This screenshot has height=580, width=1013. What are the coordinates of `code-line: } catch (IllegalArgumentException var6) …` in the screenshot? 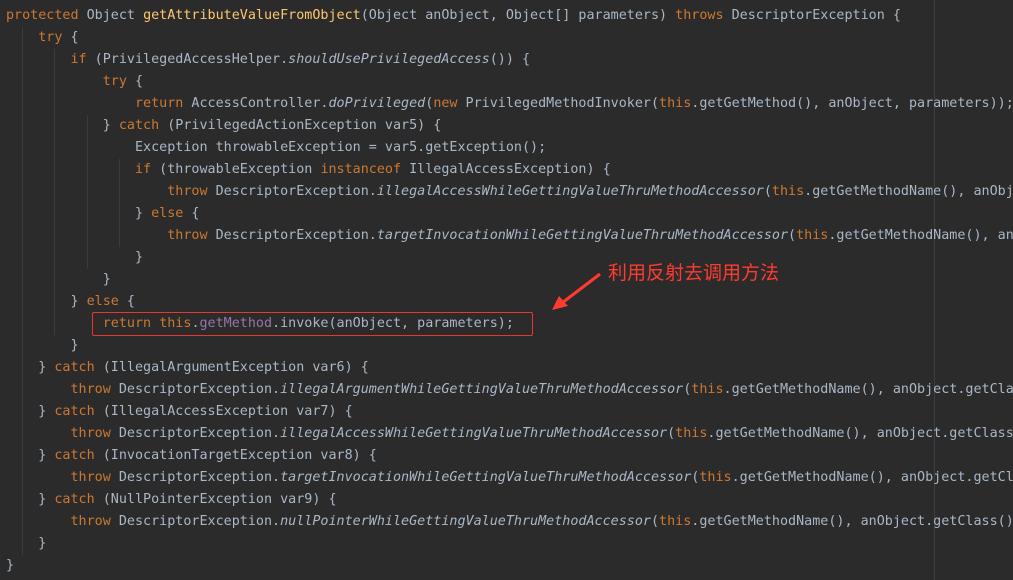 It's located at (509, 368).